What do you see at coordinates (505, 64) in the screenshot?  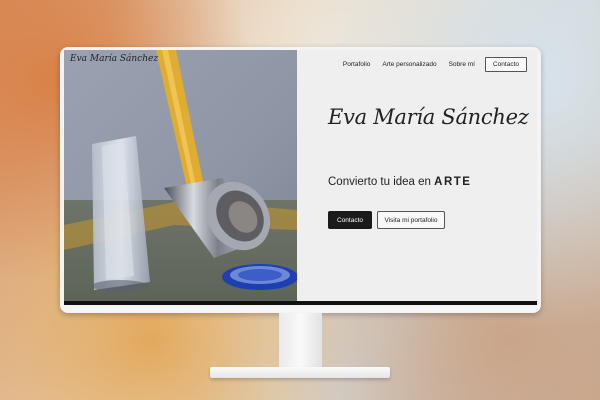 I see `nav-contact-button: Contacto` at bounding box center [505, 64].